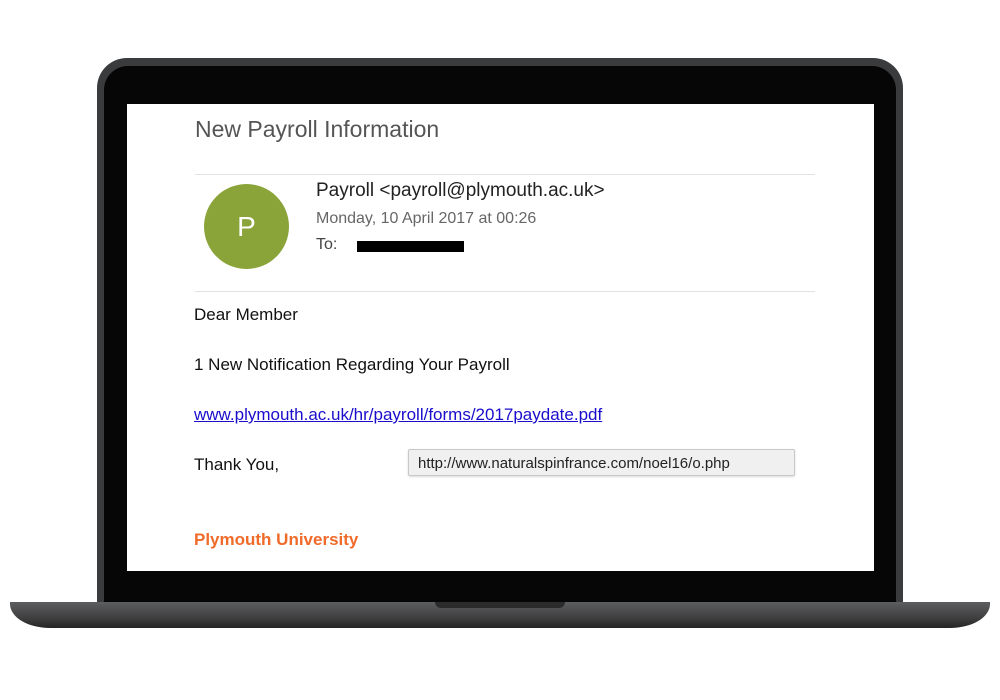 The width and height of the screenshot is (1000, 700). Describe the element at coordinates (426, 218) in the screenshot. I see `sent-date: Monday, 10 April 2017 at 00:26` at that location.